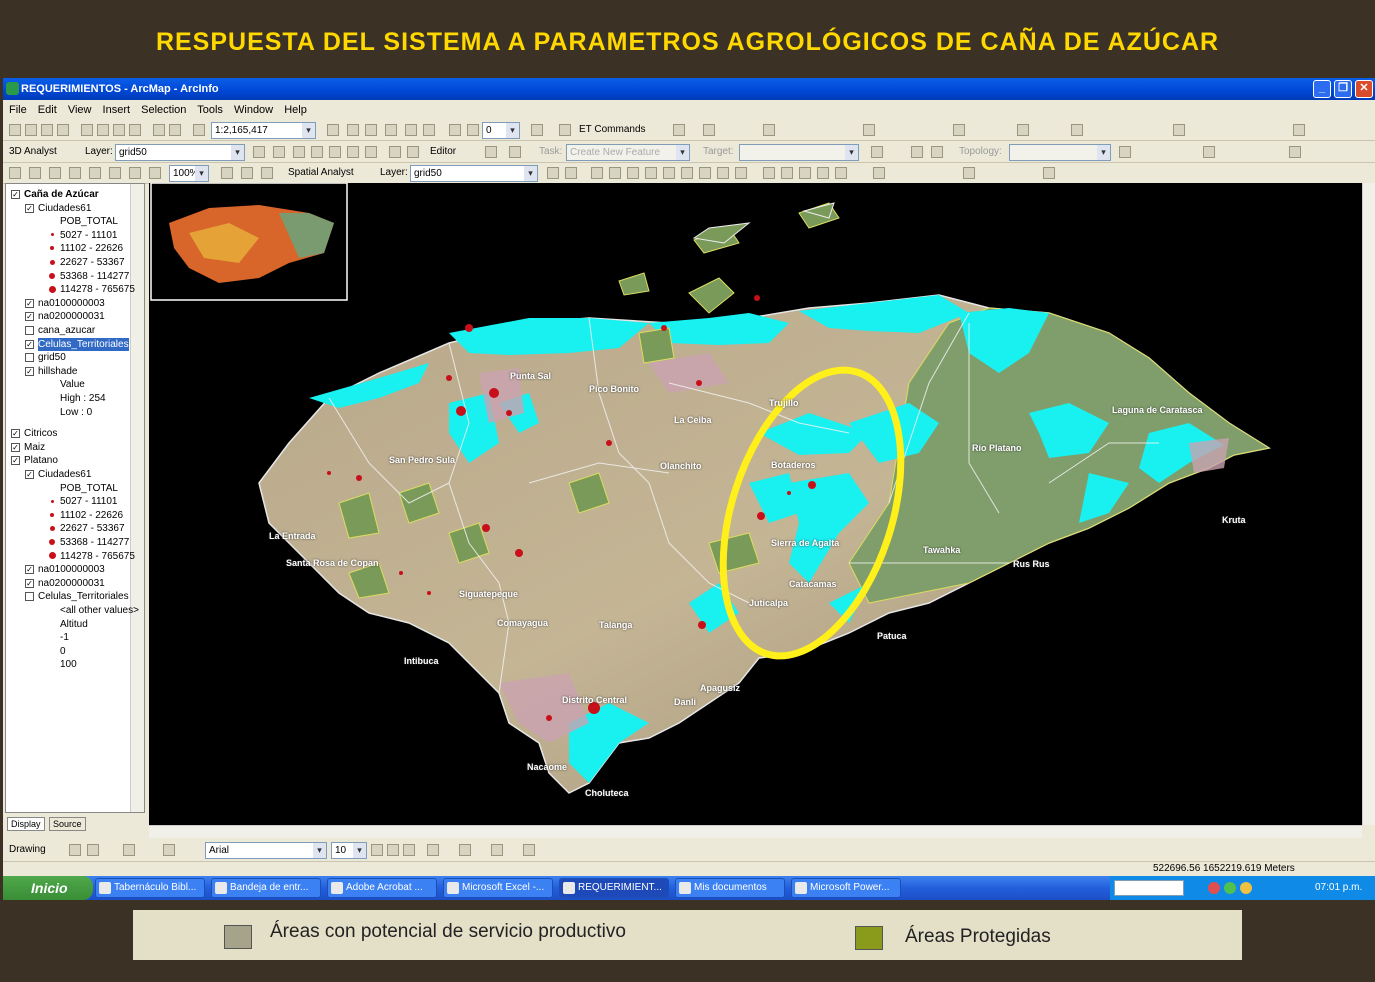  What do you see at coordinates (877, 152) in the screenshot?
I see `split-tool-icon` at bounding box center [877, 152].